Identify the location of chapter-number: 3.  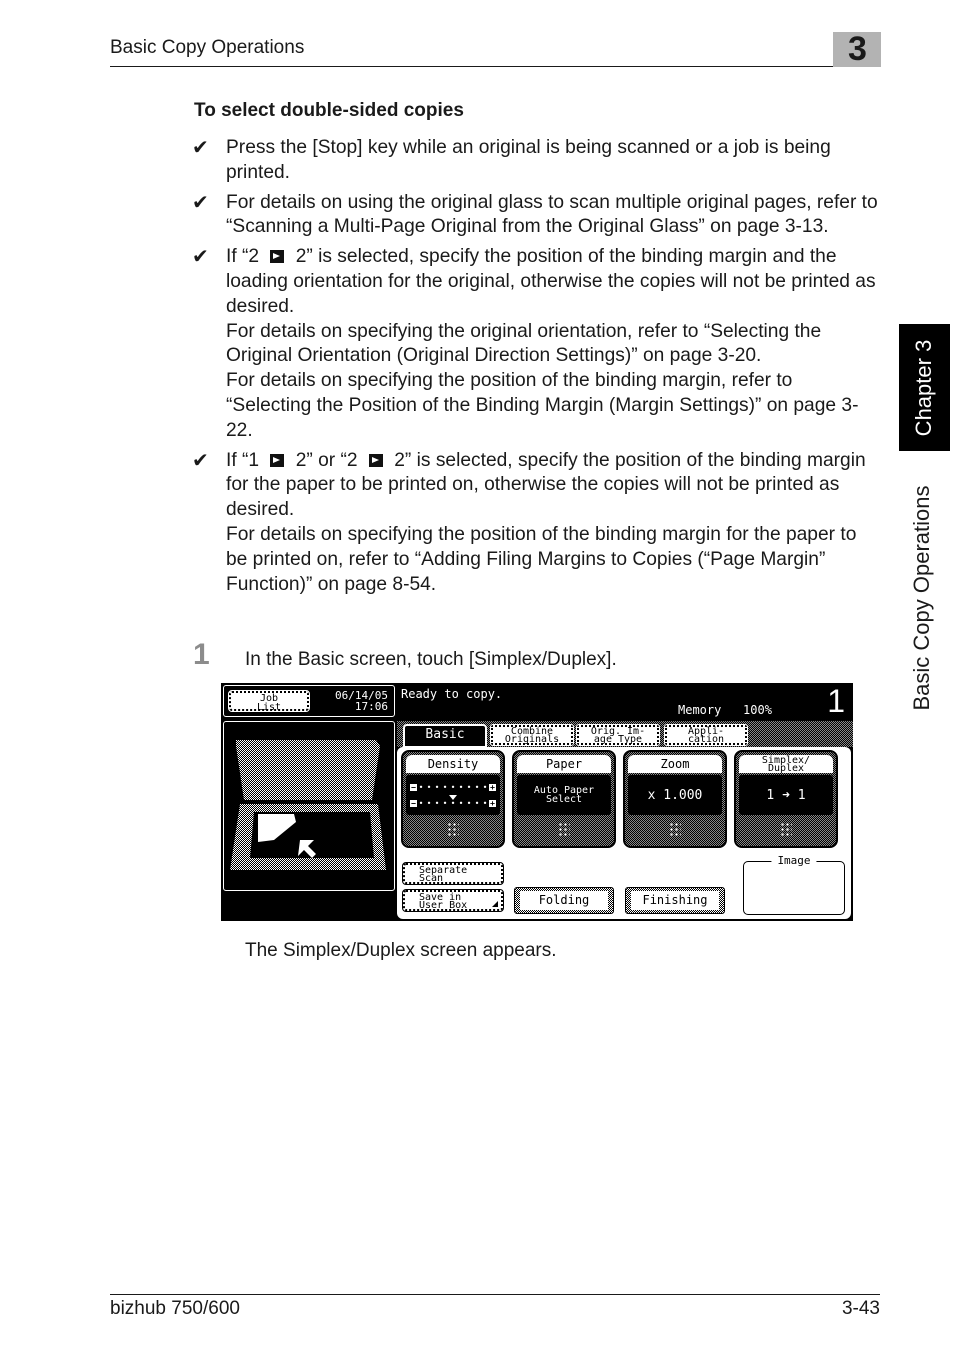
(857, 49).